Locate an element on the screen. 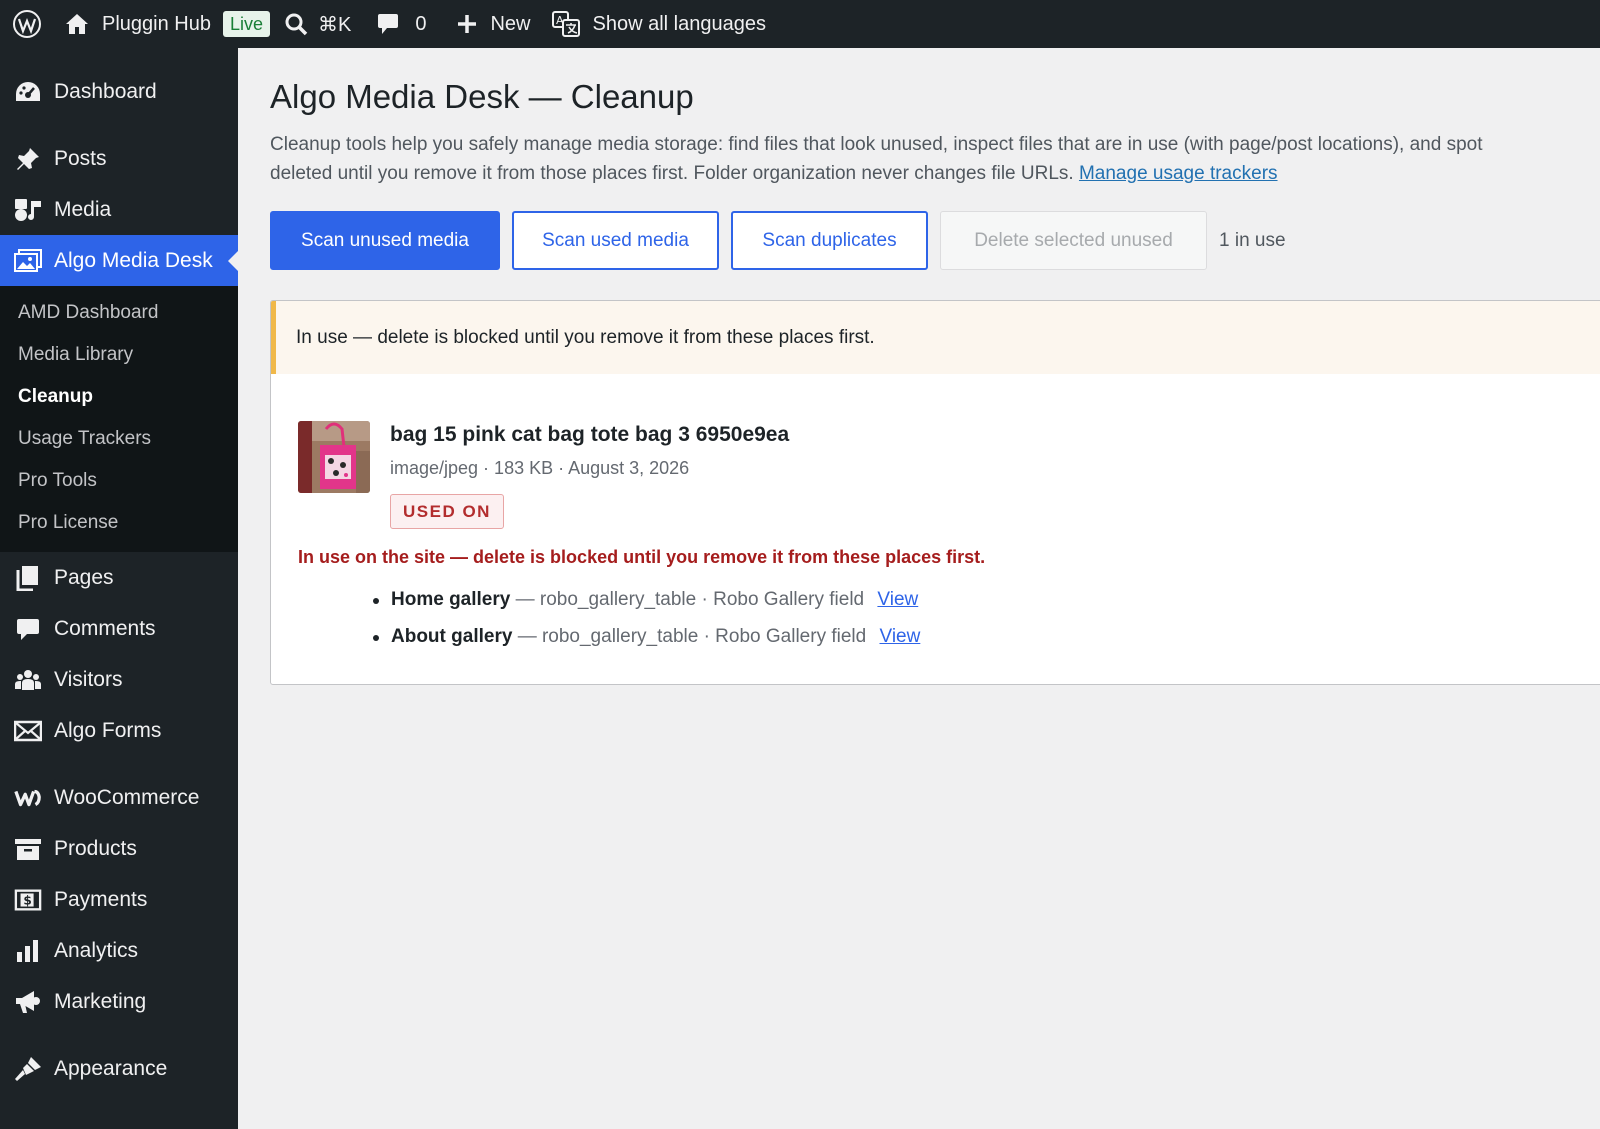 This screenshot has height=1129, width=1600. sidebar-item-payments: $ Payments is located at coordinates (119, 899).